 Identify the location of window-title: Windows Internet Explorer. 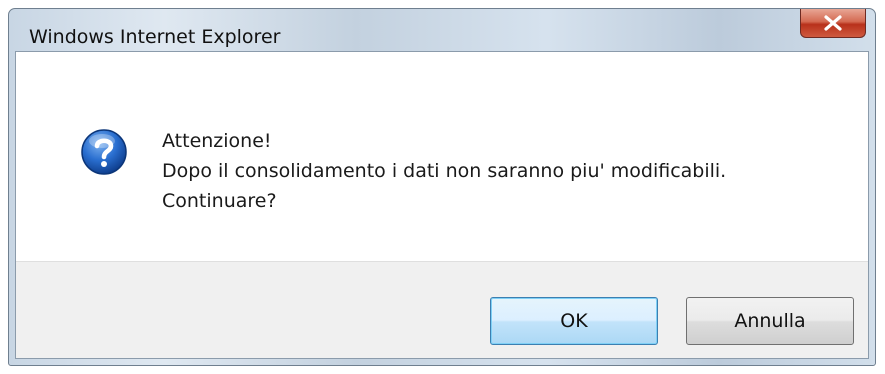
(155, 37).